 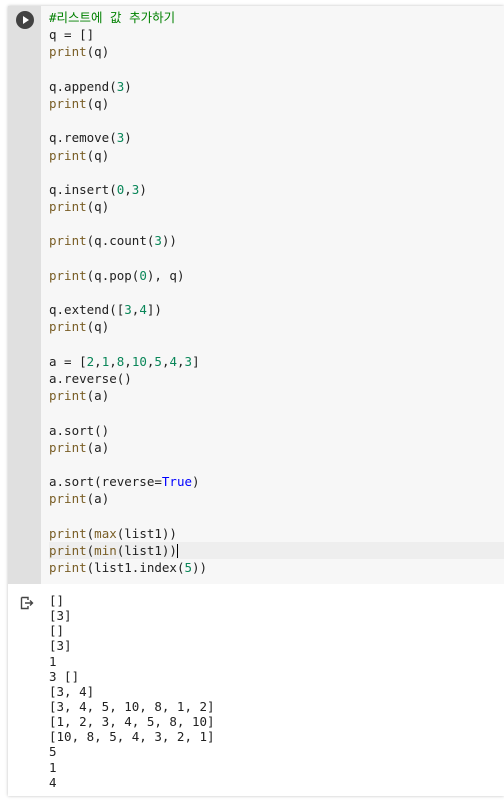 What do you see at coordinates (165, 275) in the screenshot?
I see `code-token: ), q)` at bounding box center [165, 275].